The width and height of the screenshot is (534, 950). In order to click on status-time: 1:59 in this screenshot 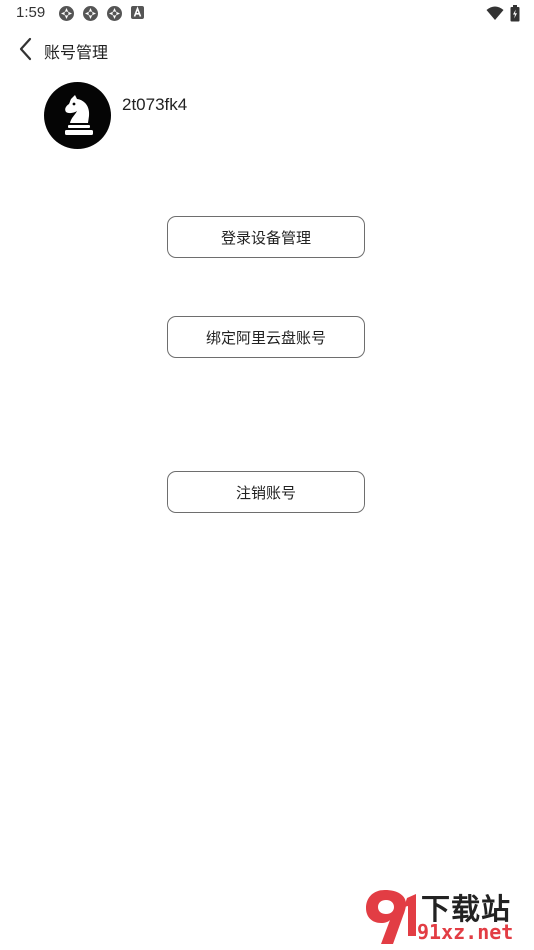, I will do `click(31, 12)`.